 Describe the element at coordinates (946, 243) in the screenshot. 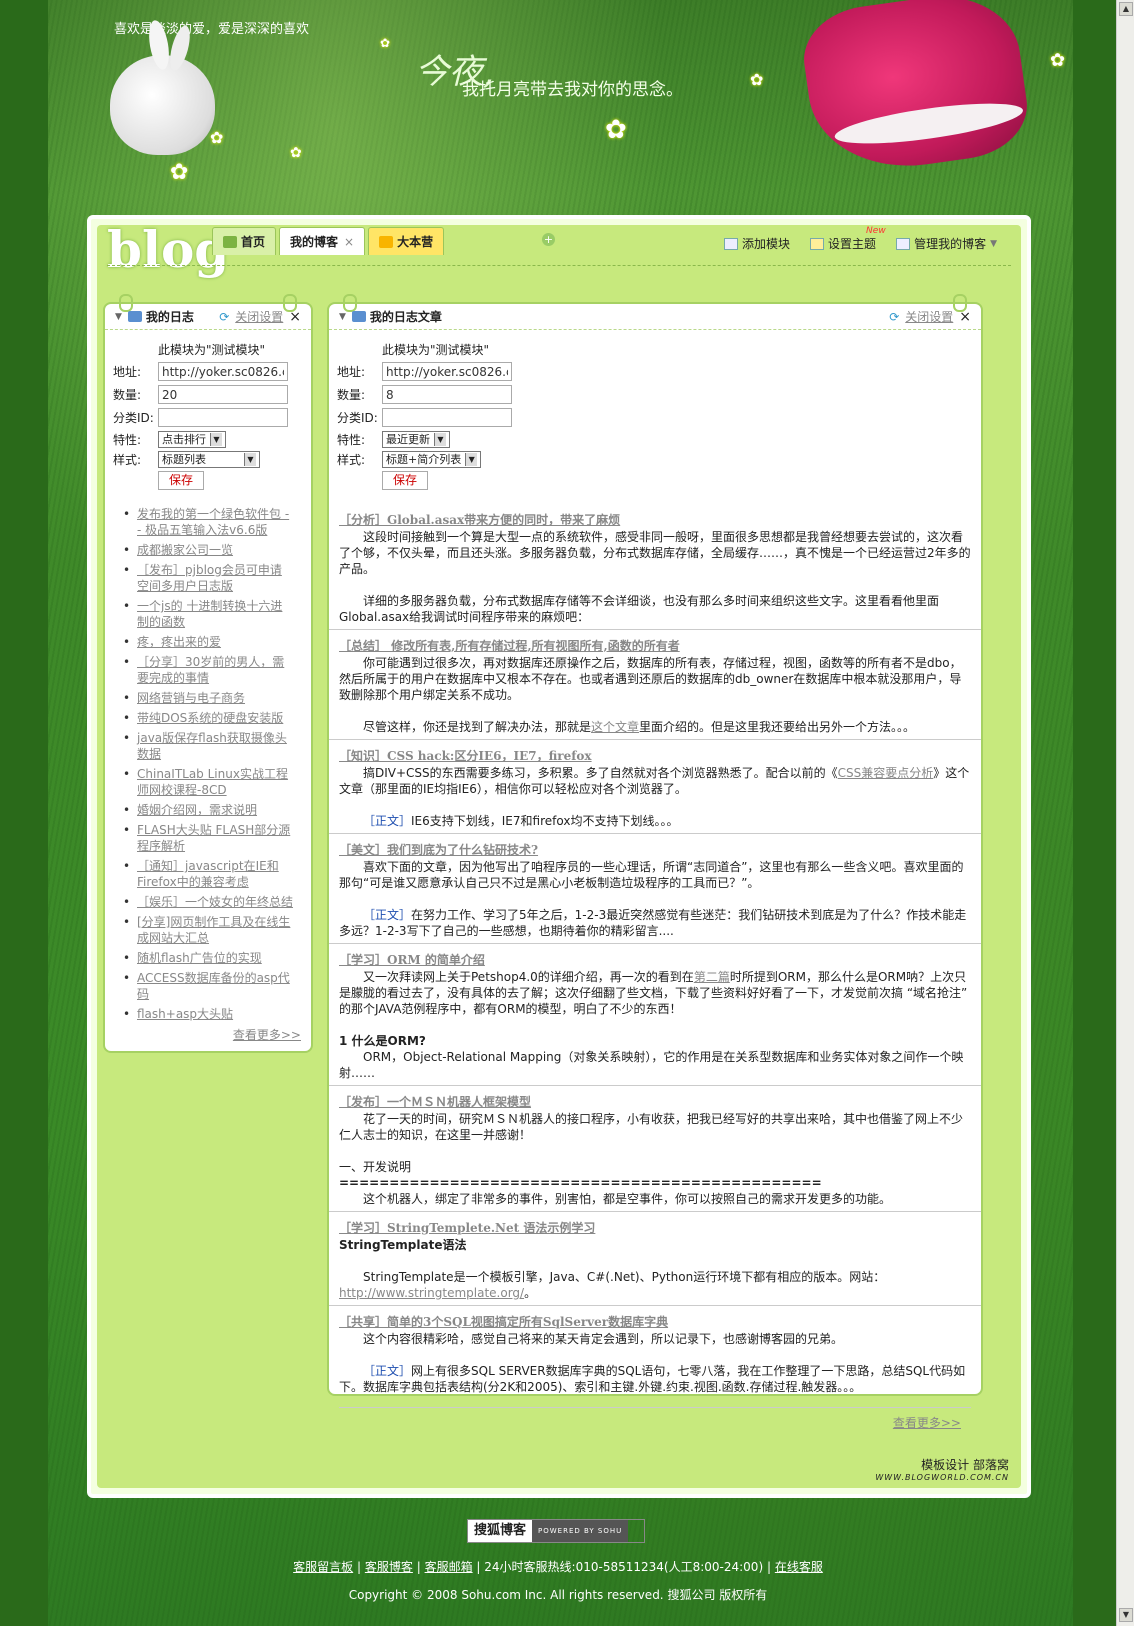

I see `manage-blog-button: 管理我的博客 ▼` at that location.